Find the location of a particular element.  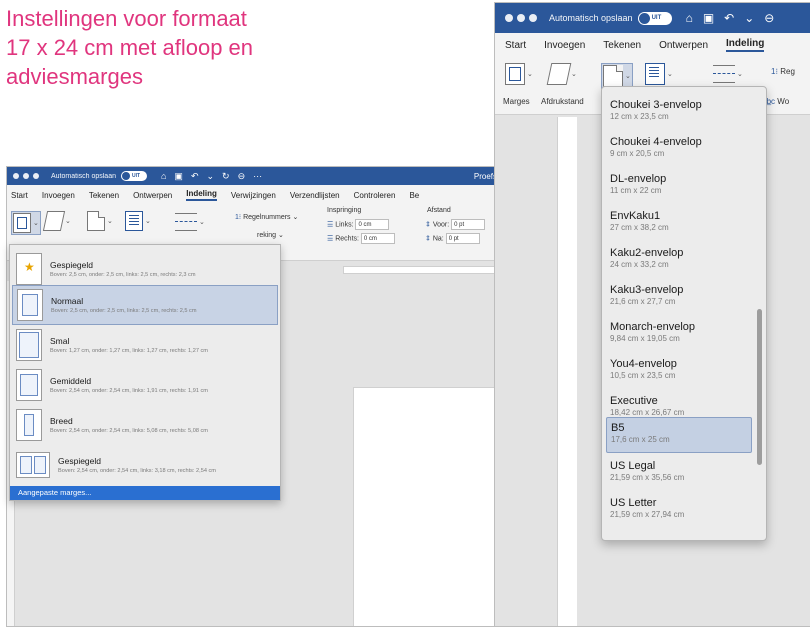

size-option: Monarch-envelop 9,84 cm x 19,05 cm is located at coordinates (679, 335).